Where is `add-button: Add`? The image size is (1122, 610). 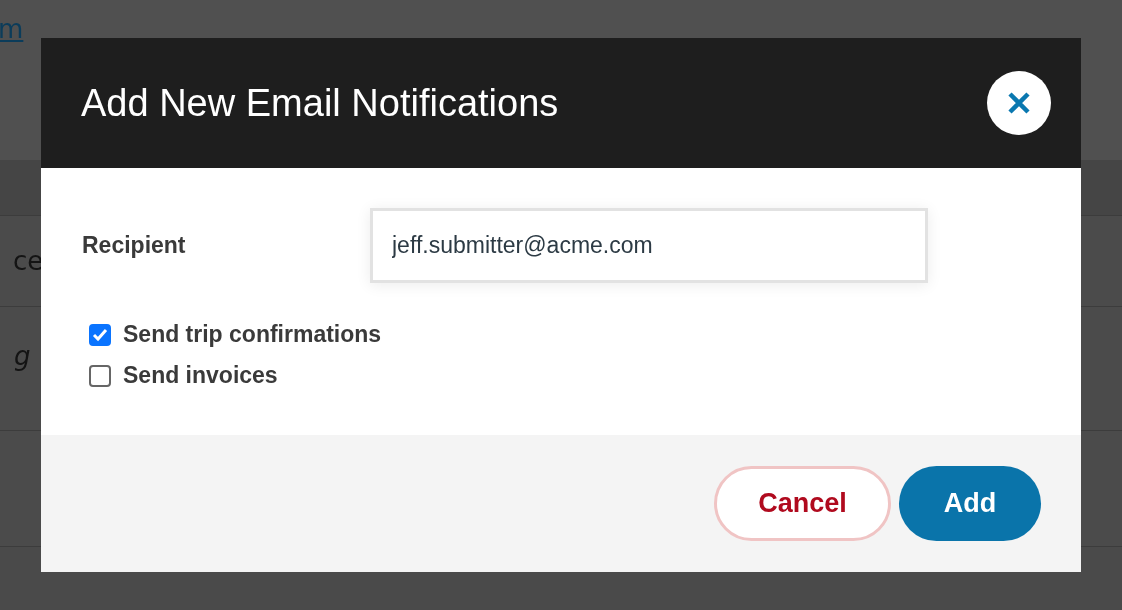
add-button: Add is located at coordinates (970, 503).